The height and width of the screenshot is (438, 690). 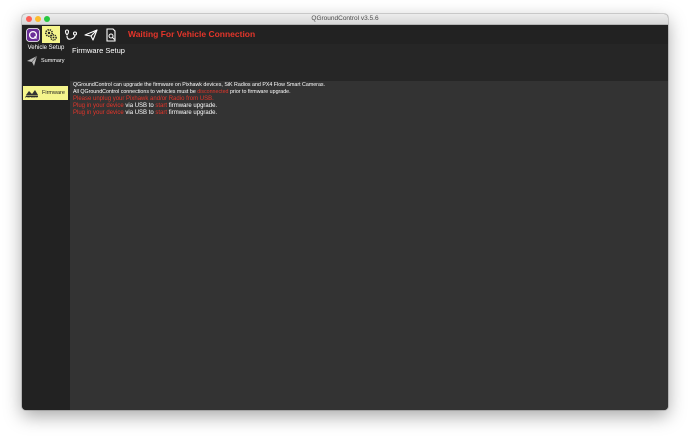 I want to click on vehicle-setup-button, so click(x=51, y=34).